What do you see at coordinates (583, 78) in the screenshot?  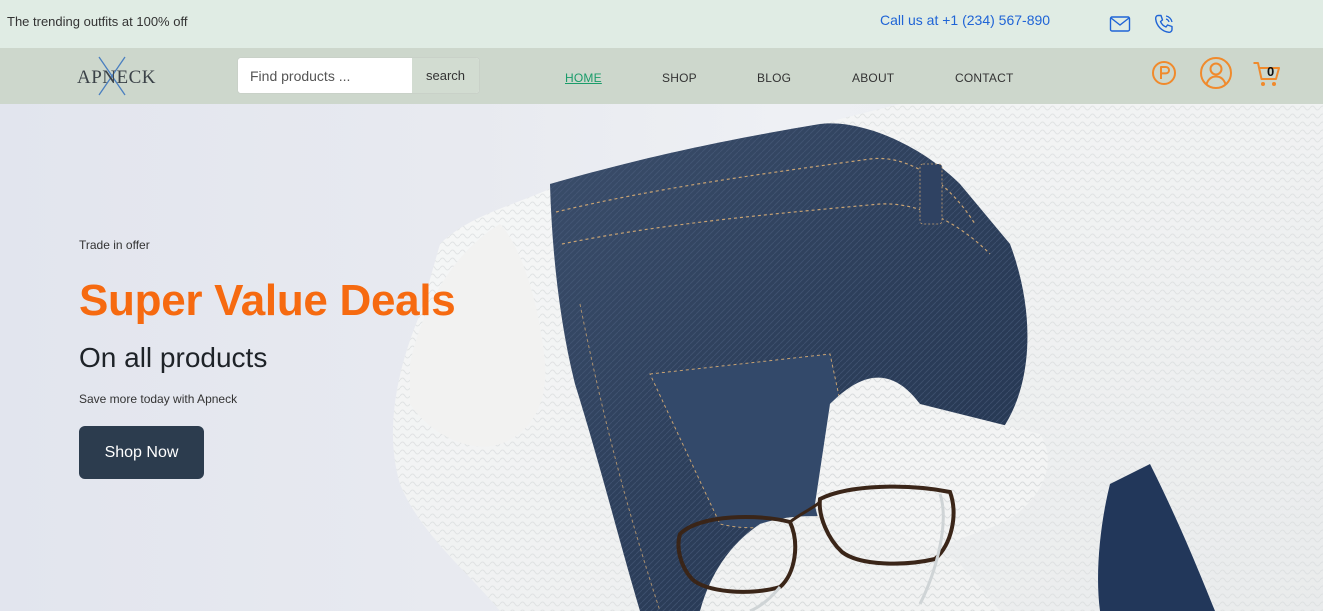 I see `nav-home: HOME` at bounding box center [583, 78].